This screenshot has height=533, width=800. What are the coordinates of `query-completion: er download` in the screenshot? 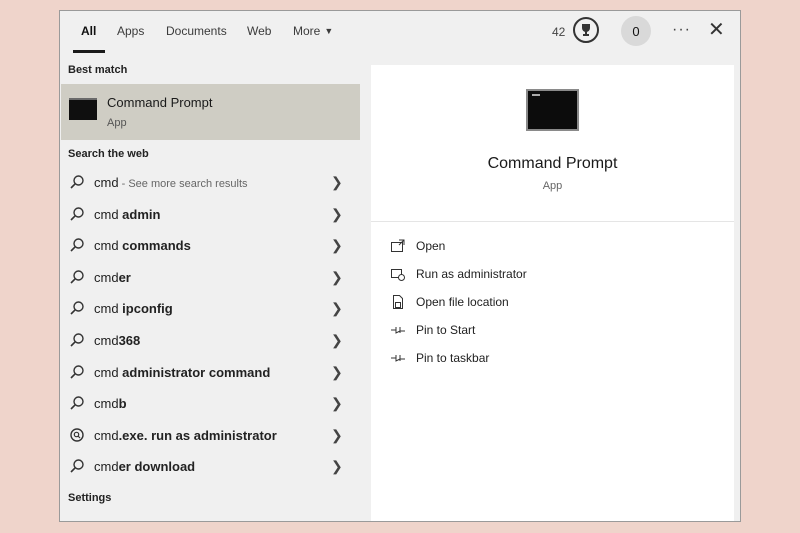 It's located at (157, 467).